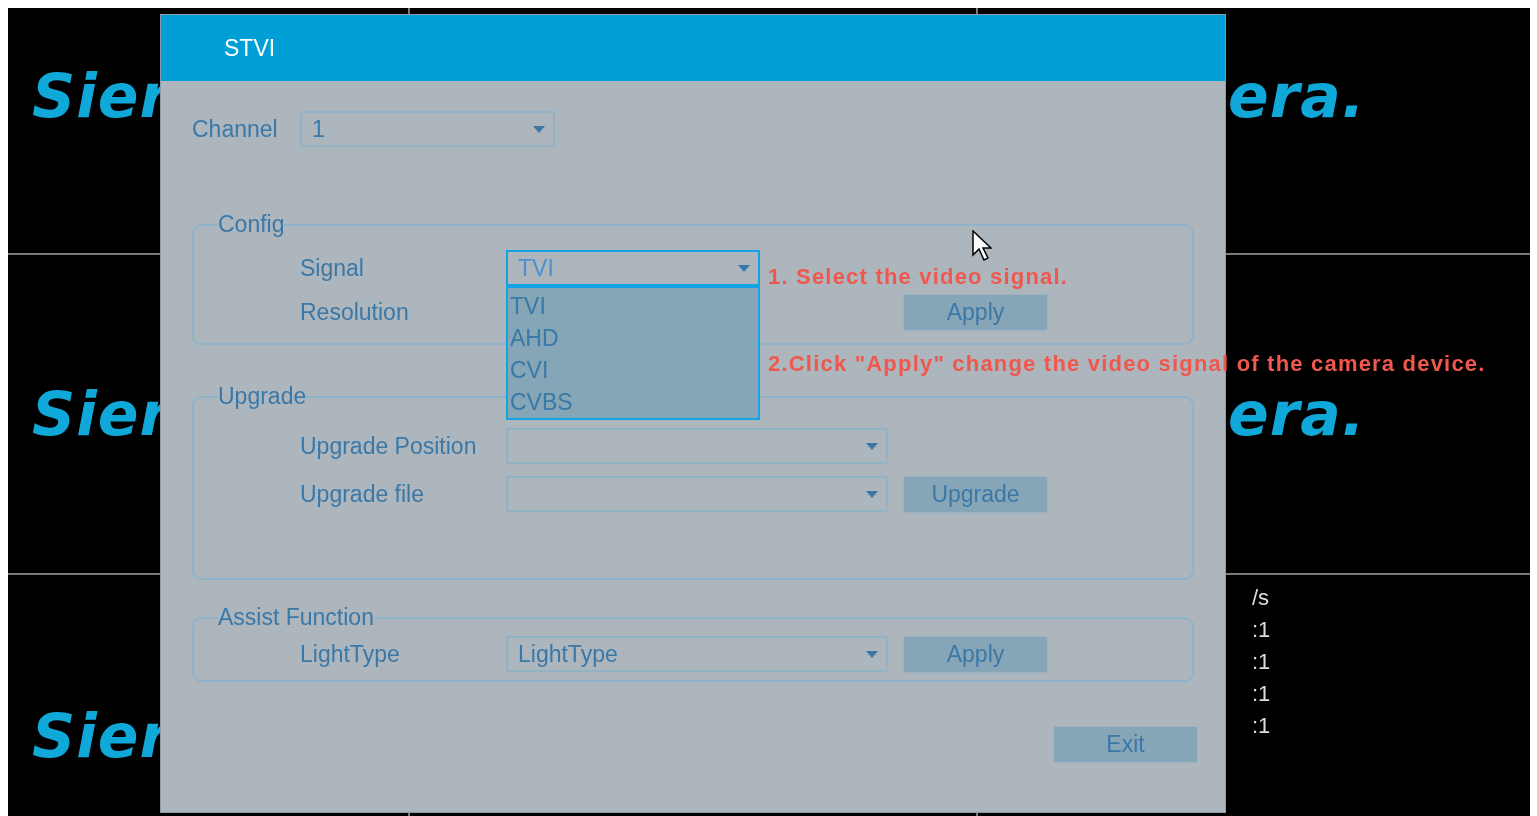  What do you see at coordinates (982, 246) in the screenshot?
I see `mouse-cursor-icon` at bounding box center [982, 246].